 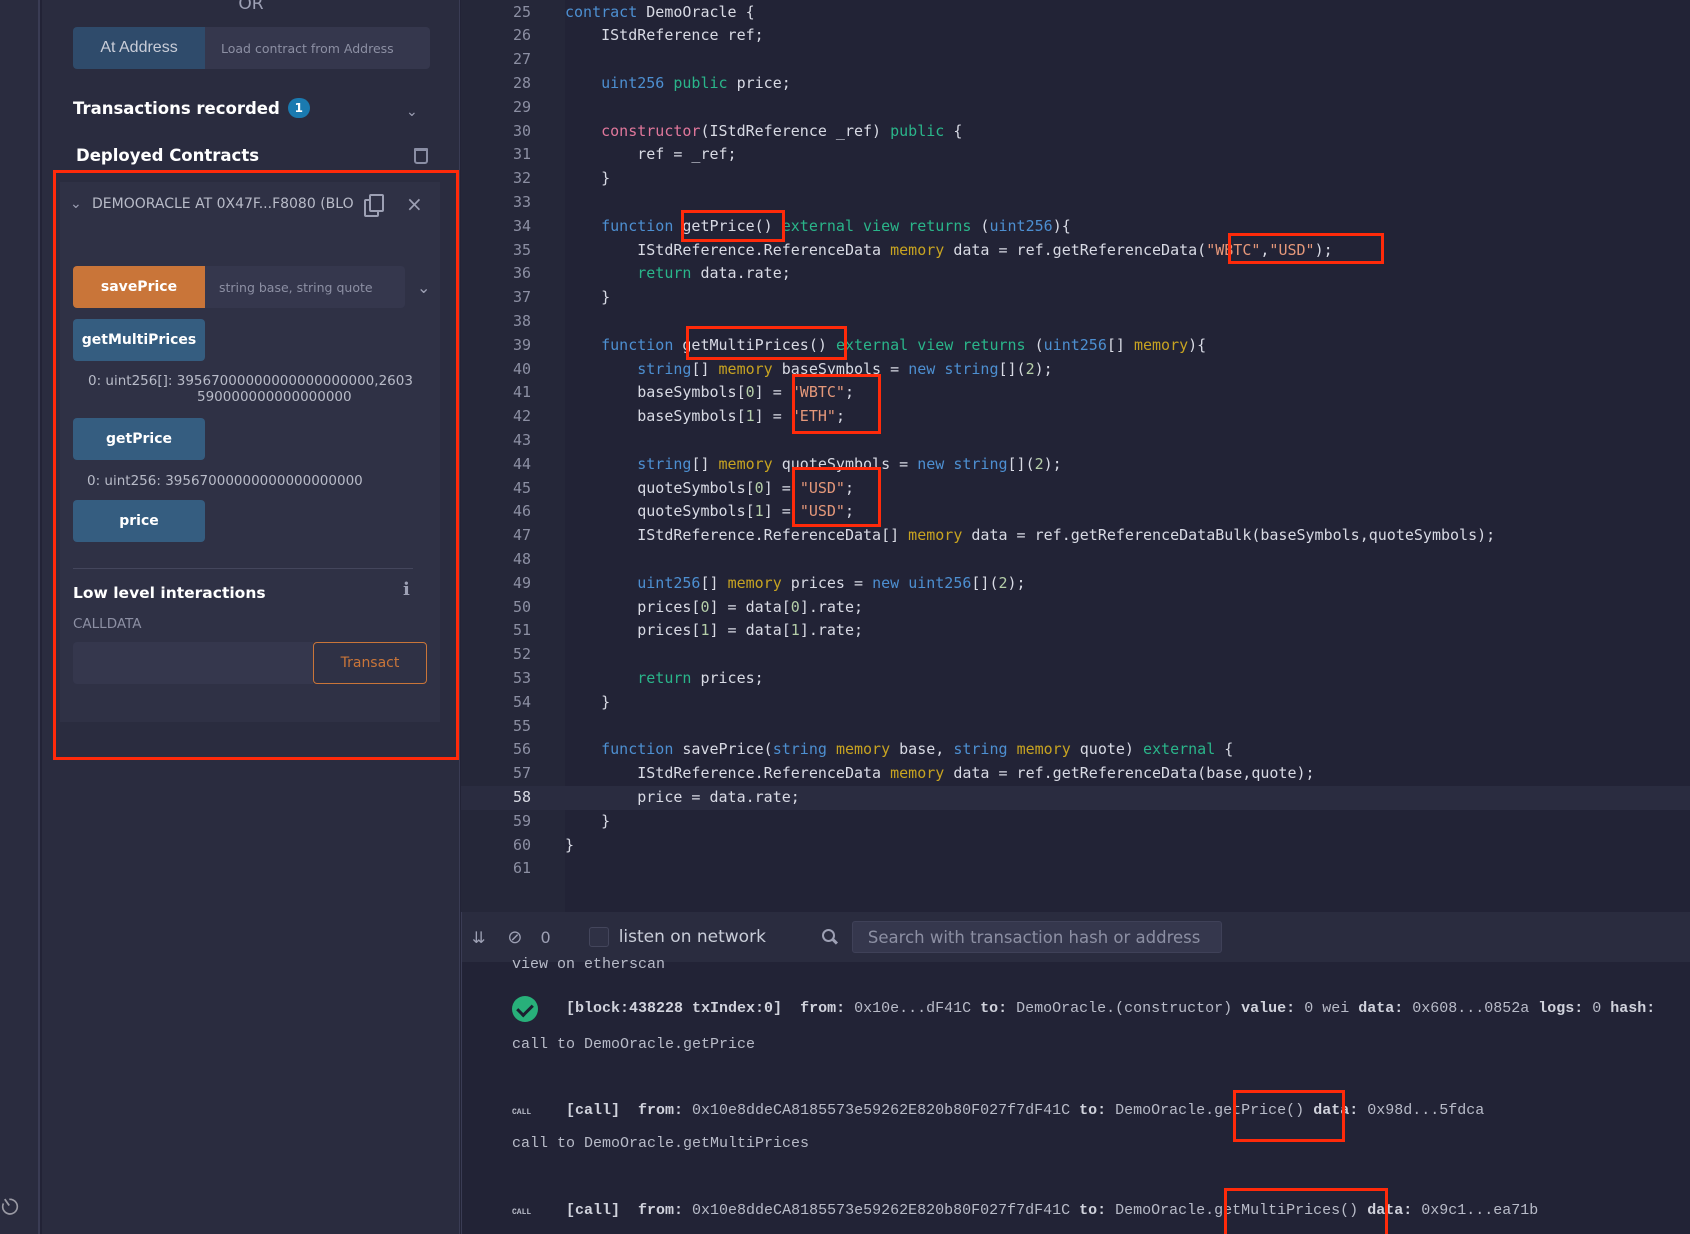 I want to click on code-line: 45 quoteSymbols[0] = "USD";, so click(x=1075, y=489).